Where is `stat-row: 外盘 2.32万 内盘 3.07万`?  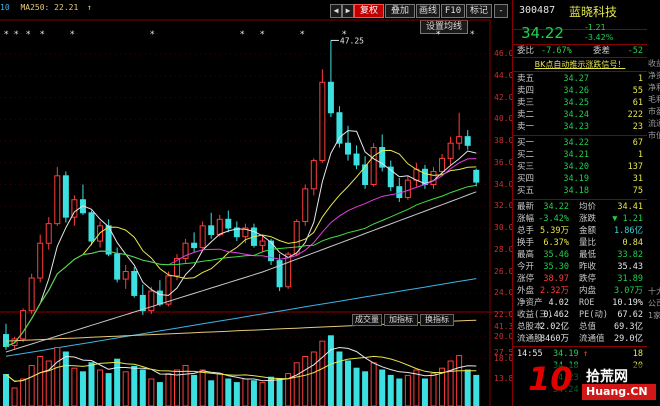 stat-row: 外盘 2.32万 内盘 3.07万 is located at coordinates (580, 291).